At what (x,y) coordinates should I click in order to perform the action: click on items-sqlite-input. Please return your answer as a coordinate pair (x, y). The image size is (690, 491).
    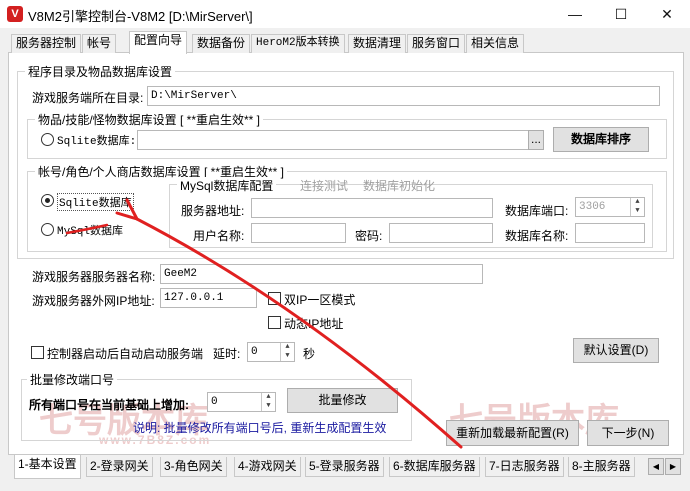
    Looking at the image, I should click on (333, 140).